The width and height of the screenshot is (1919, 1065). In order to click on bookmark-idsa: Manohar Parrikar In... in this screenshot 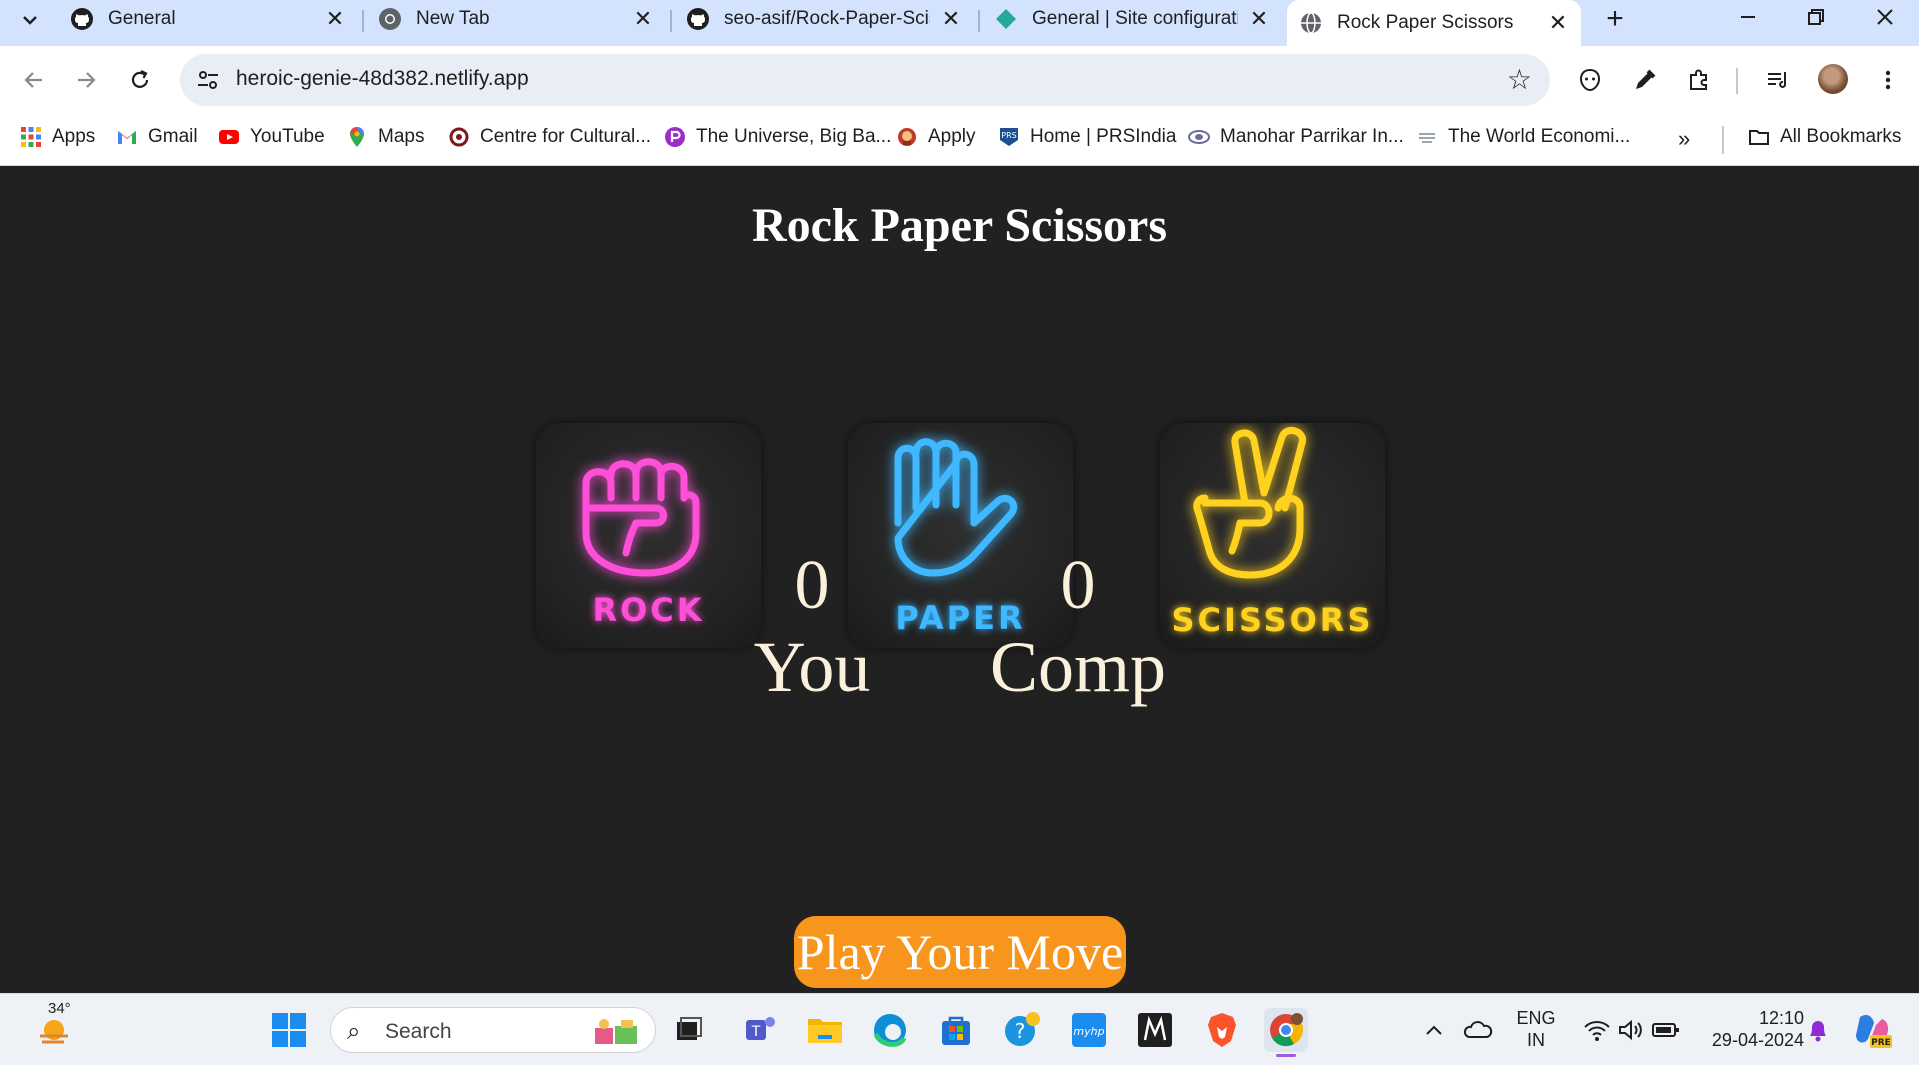, I will do `click(1296, 137)`.